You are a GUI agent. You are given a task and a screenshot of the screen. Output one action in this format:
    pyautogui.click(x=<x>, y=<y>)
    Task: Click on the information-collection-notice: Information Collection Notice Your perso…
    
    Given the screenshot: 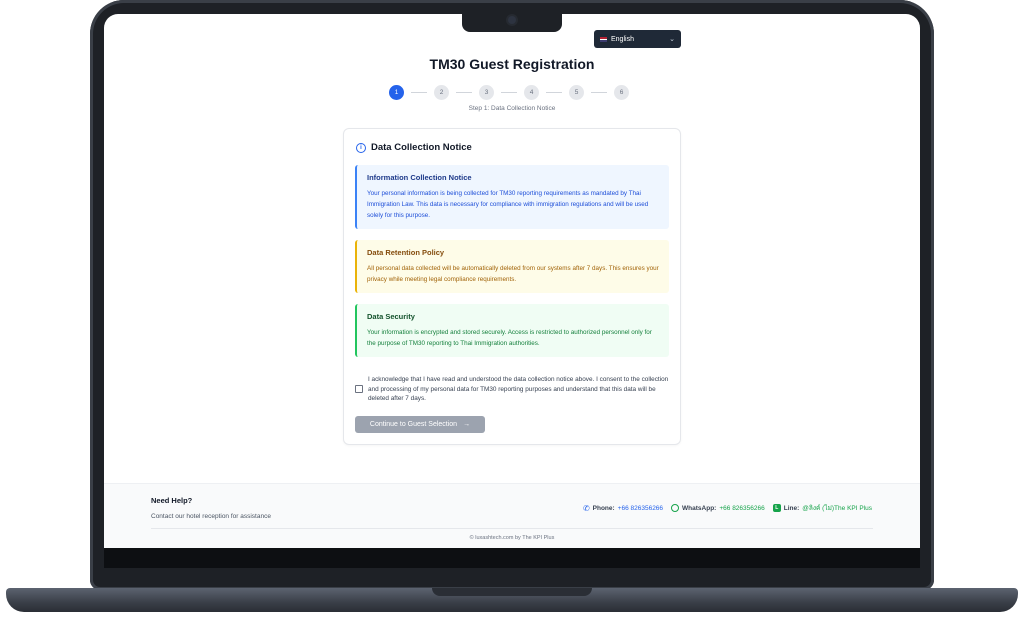 What is the action you would take?
    pyautogui.click(x=512, y=197)
    